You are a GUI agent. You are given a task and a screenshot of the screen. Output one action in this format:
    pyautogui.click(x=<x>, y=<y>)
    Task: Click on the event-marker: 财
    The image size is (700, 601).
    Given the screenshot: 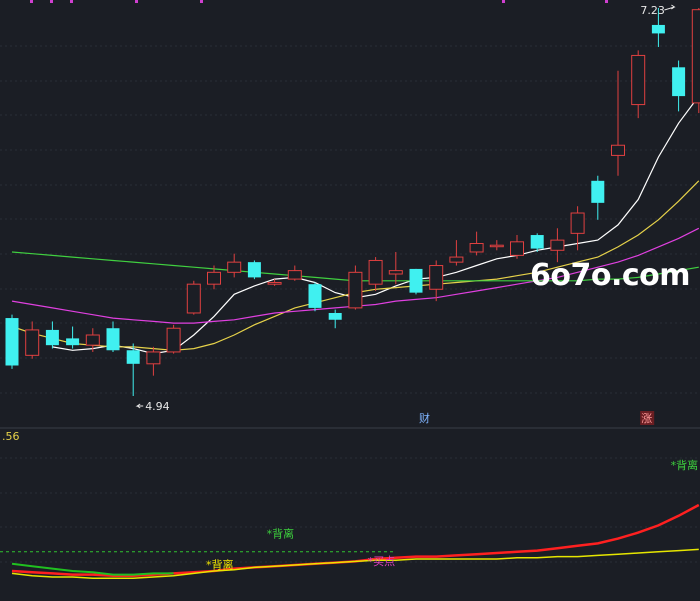 What is the action you would take?
    pyautogui.click(x=424, y=418)
    